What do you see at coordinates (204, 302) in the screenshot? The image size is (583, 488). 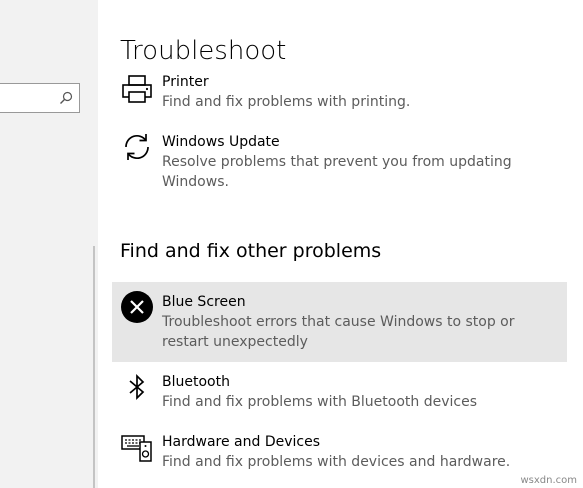 I see `troubleshooter-name: Blue Screen` at bounding box center [204, 302].